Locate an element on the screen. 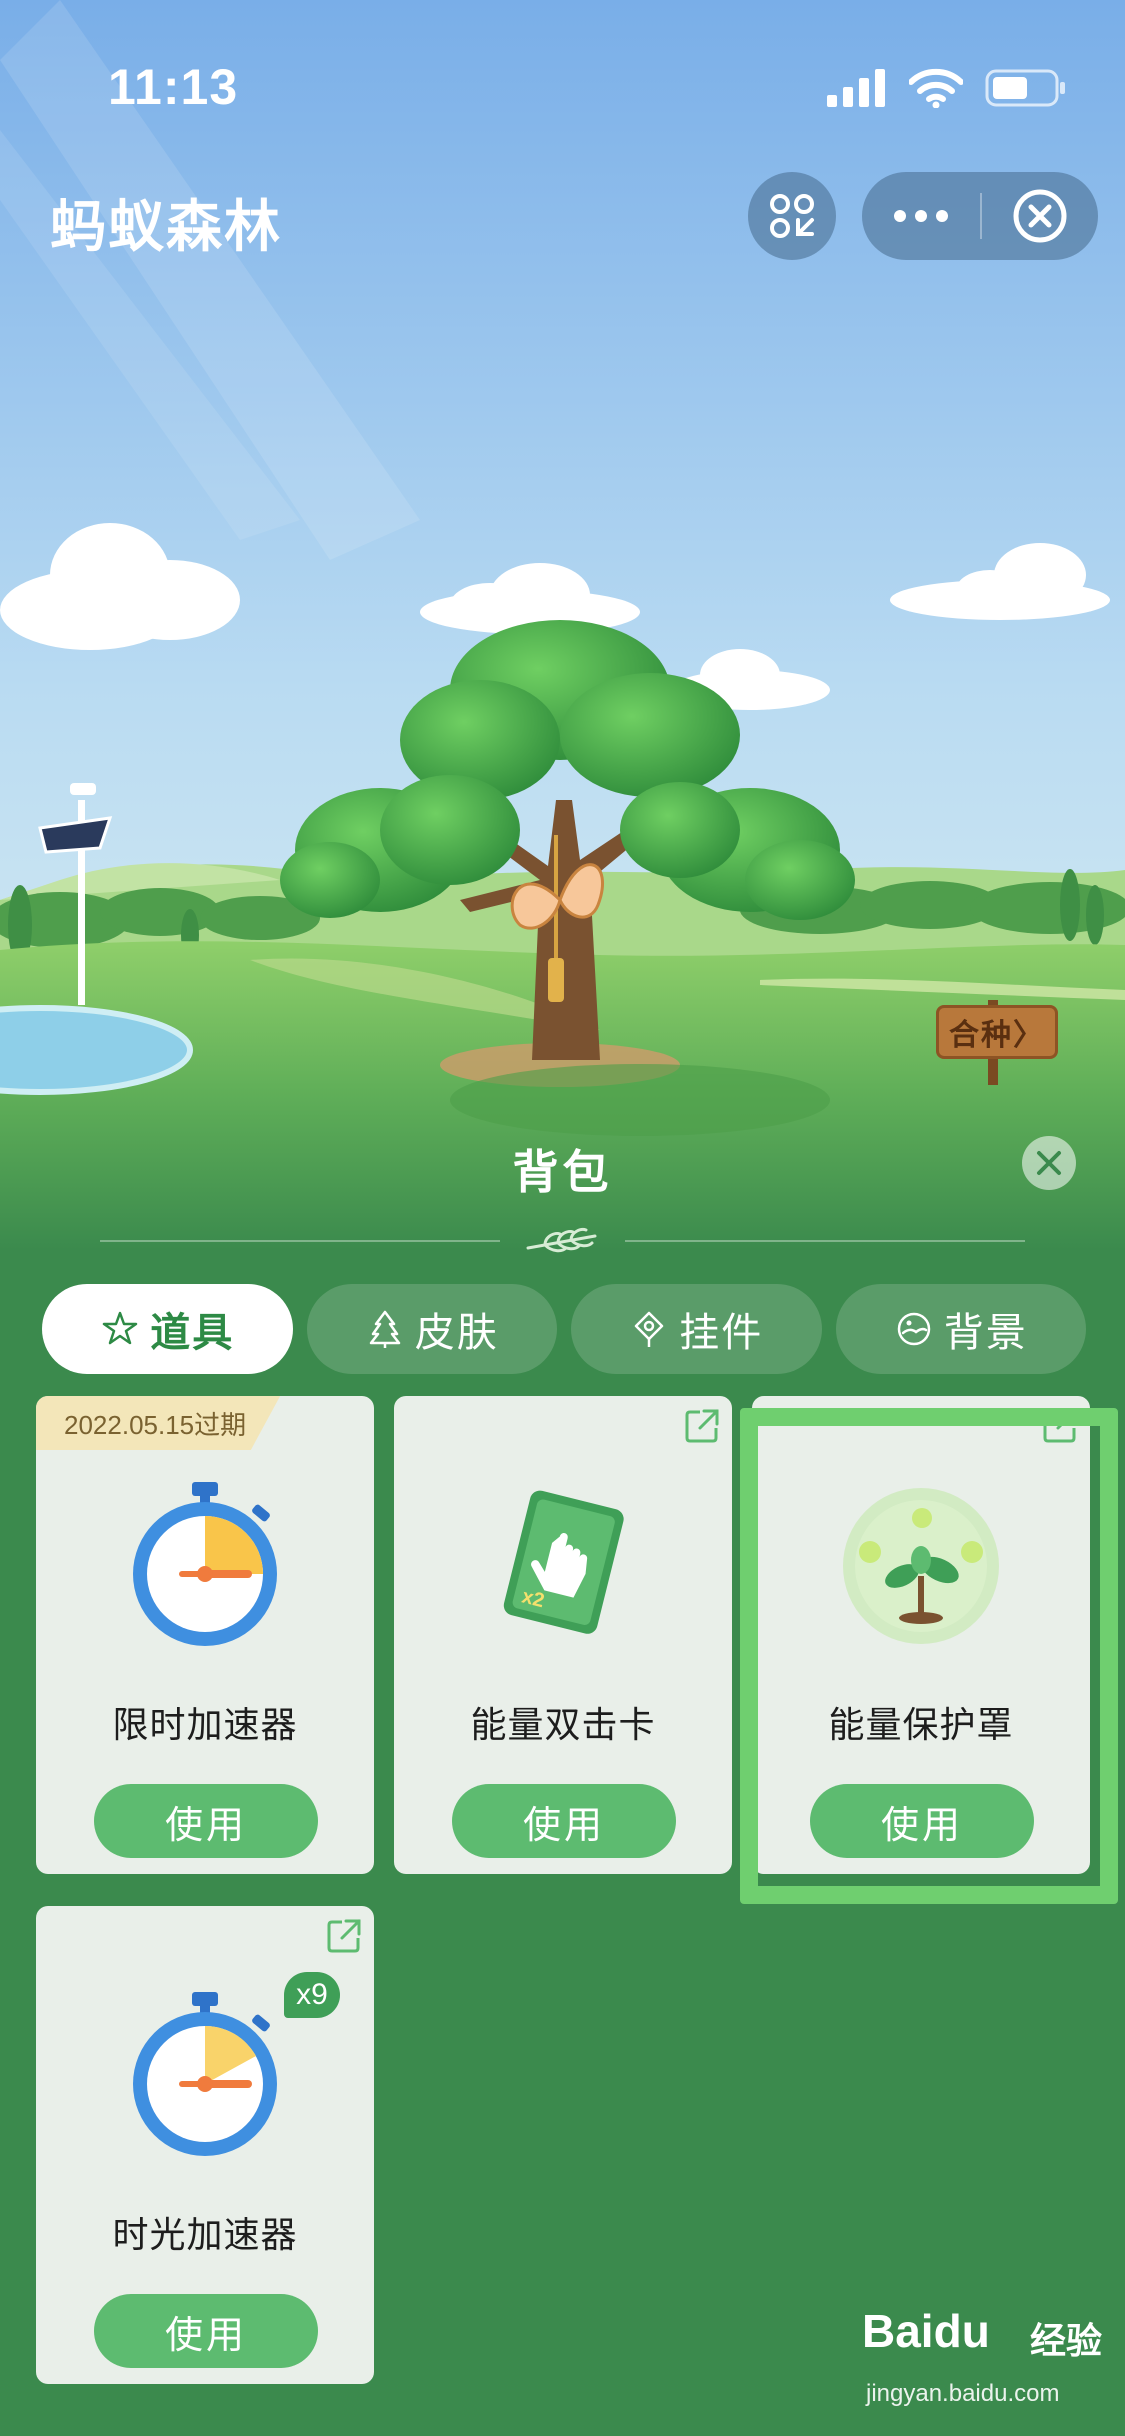 The width and height of the screenshot is (1125, 2436). item-card: 2022.05.15过期 限时加速器 使用 is located at coordinates (205, 1635).